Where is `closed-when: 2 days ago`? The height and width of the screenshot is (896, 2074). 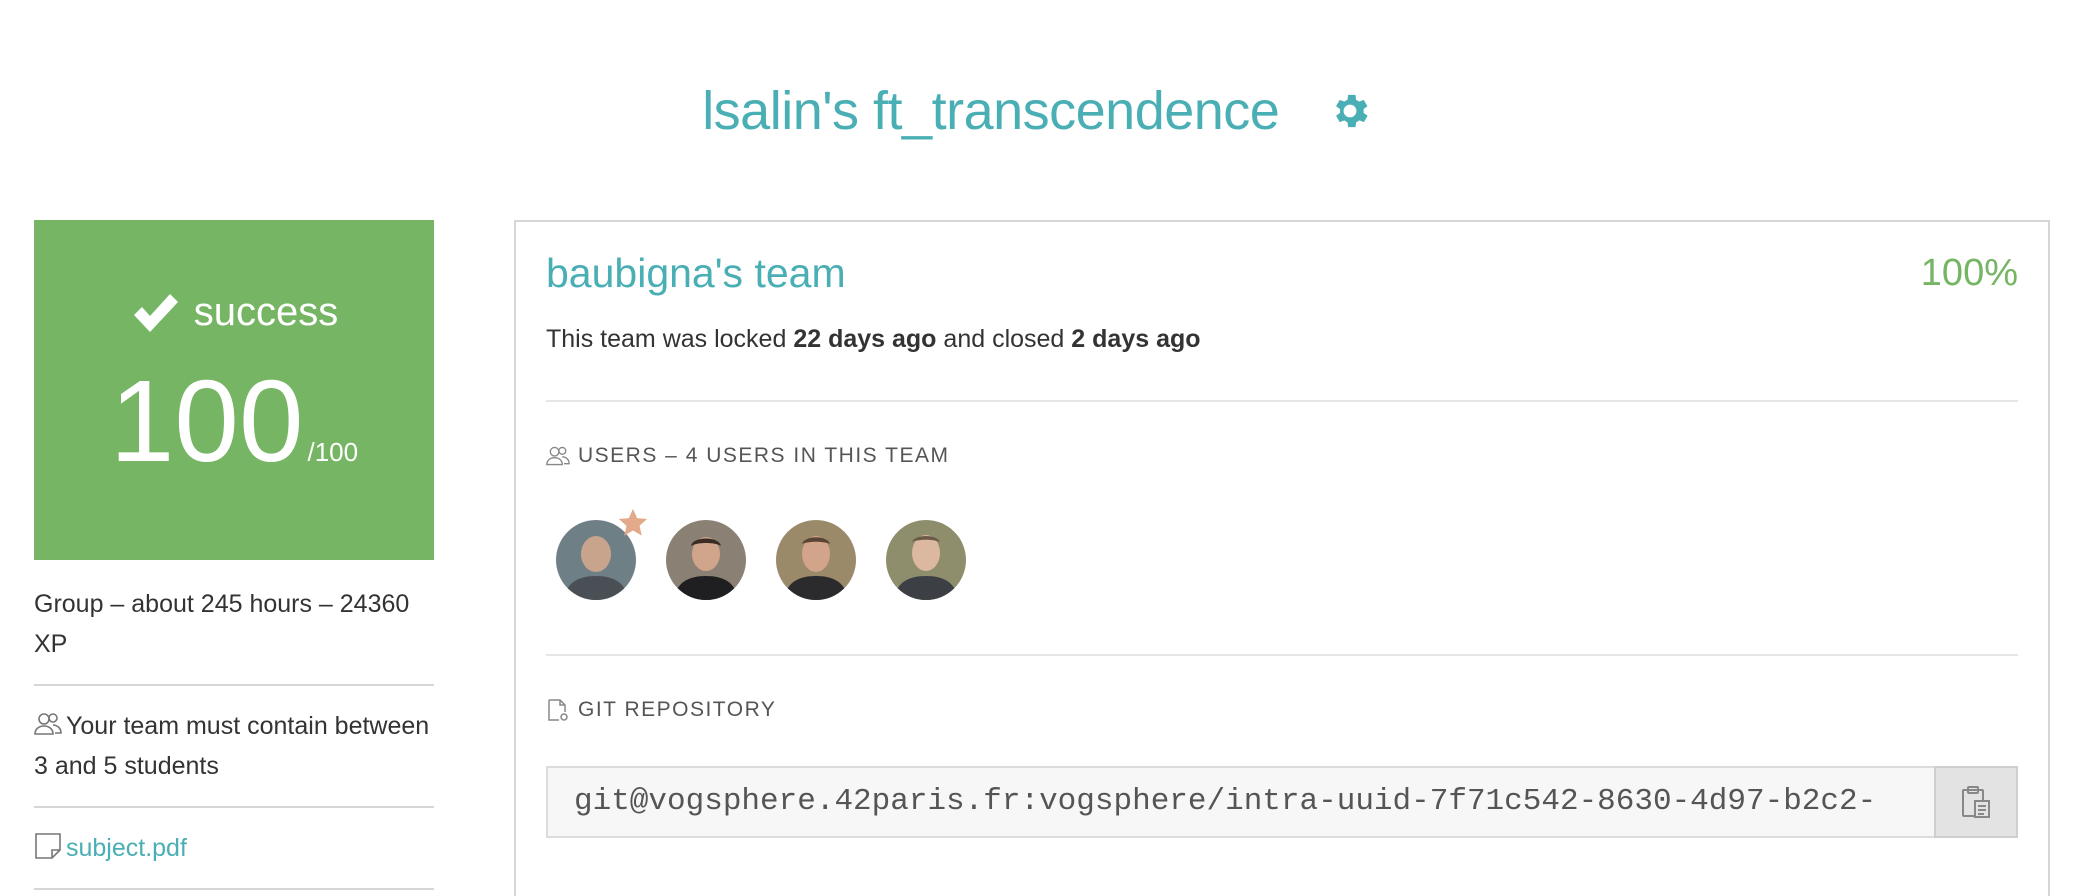 closed-when: 2 days ago is located at coordinates (1136, 339).